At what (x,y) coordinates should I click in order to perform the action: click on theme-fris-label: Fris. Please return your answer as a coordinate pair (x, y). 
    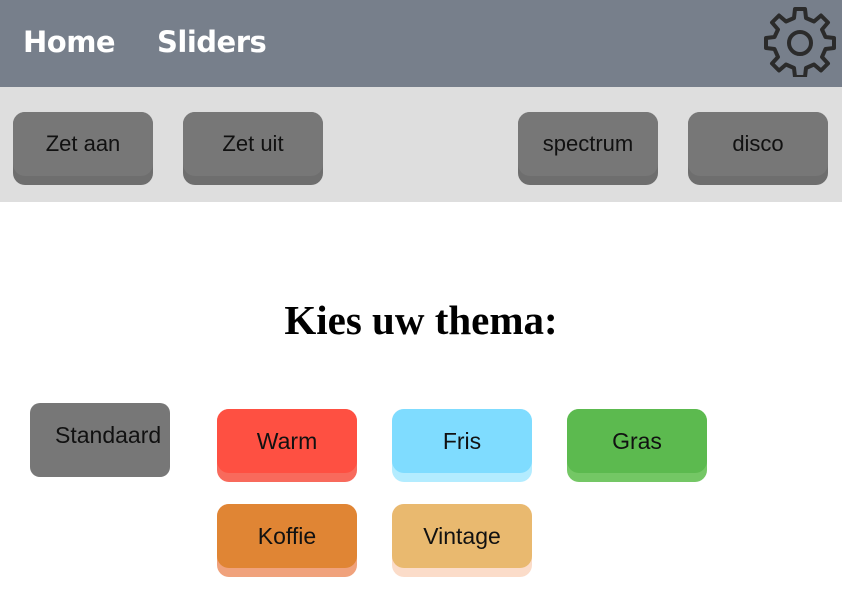
    Looking at the image, I should click on (462, 441).